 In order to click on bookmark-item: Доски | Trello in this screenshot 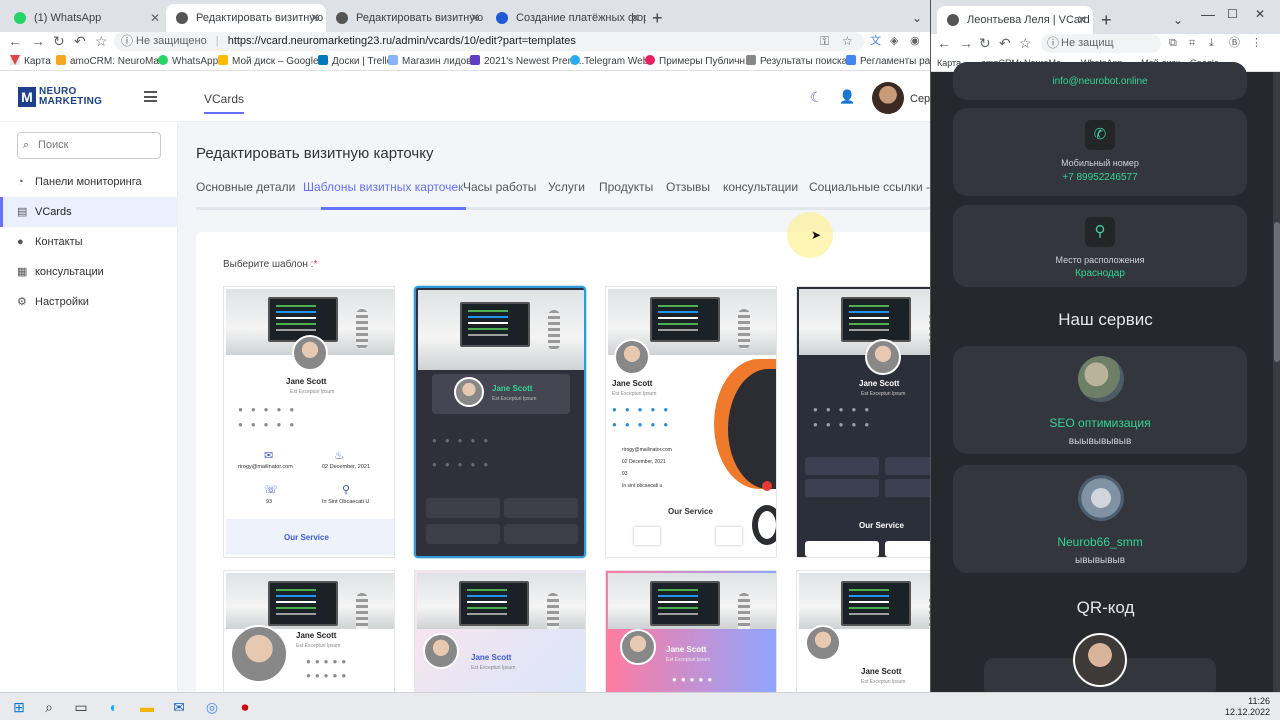, I will do `click(355, 62)`.